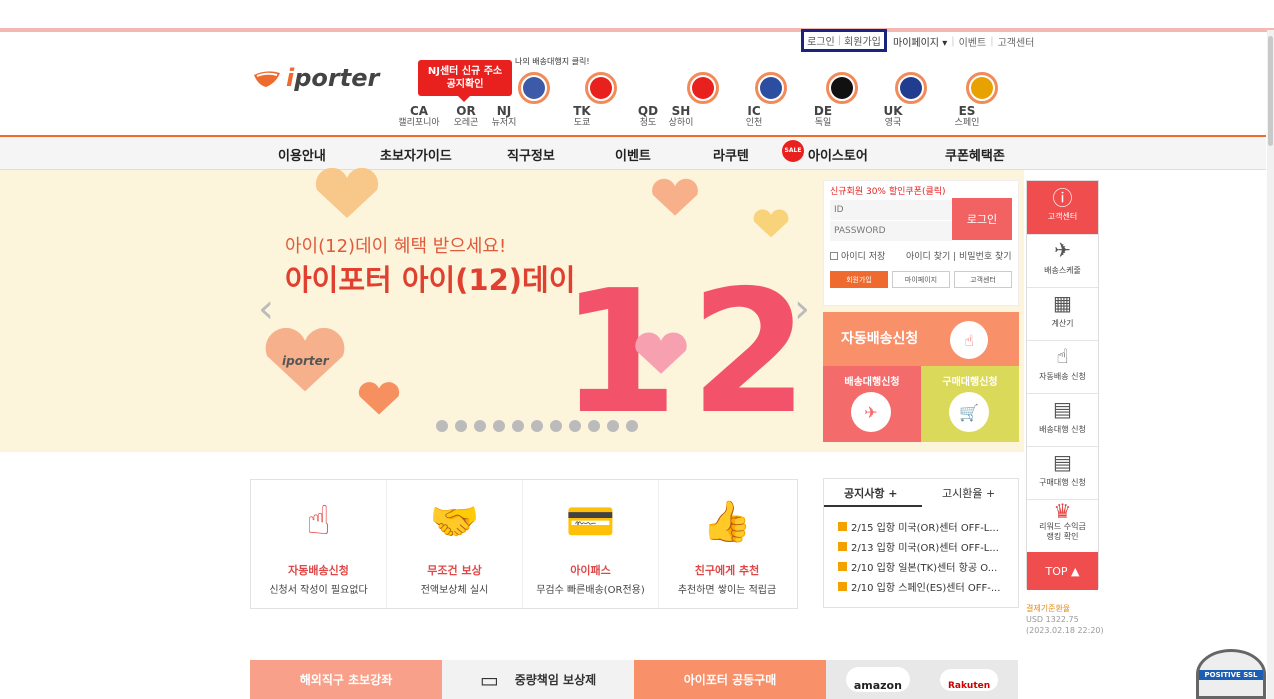 The width and height of the screenshot is (1274, 699). I want to click on cs-button: 고객센터, so click(983, 279).